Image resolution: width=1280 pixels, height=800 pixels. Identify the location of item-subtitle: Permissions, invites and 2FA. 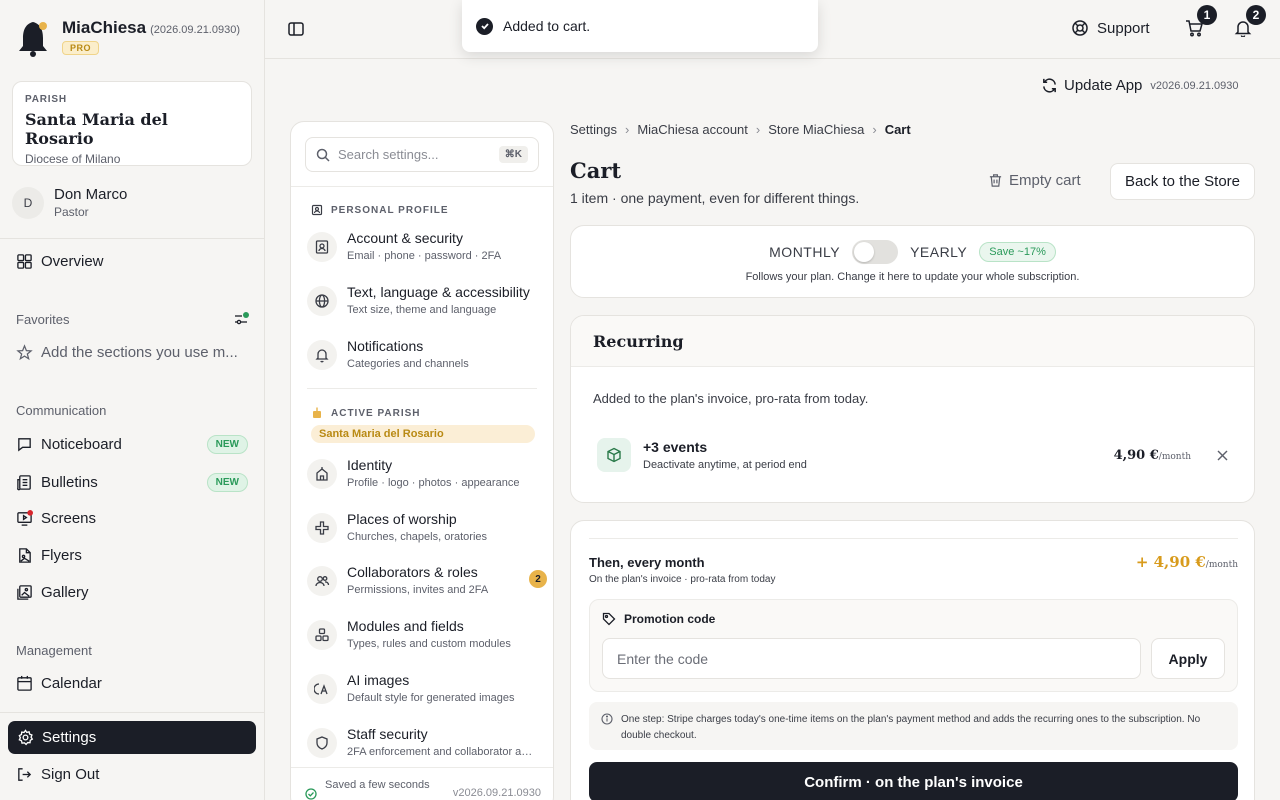
(418, 590).